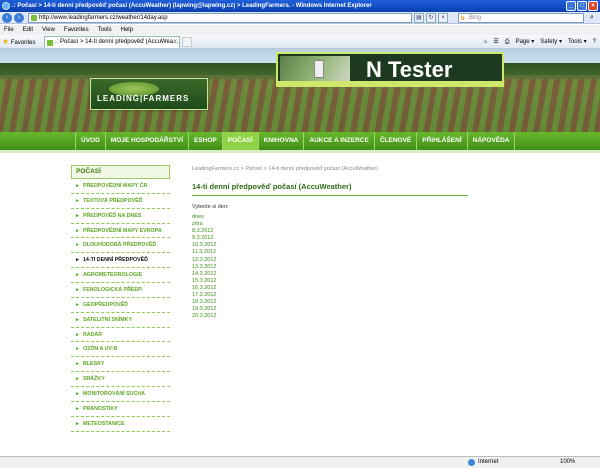 The image size is (600, 468). I want to click on sidebar-item: ► FENOLOGICKÁ PŘEDP., so click(120, 290).